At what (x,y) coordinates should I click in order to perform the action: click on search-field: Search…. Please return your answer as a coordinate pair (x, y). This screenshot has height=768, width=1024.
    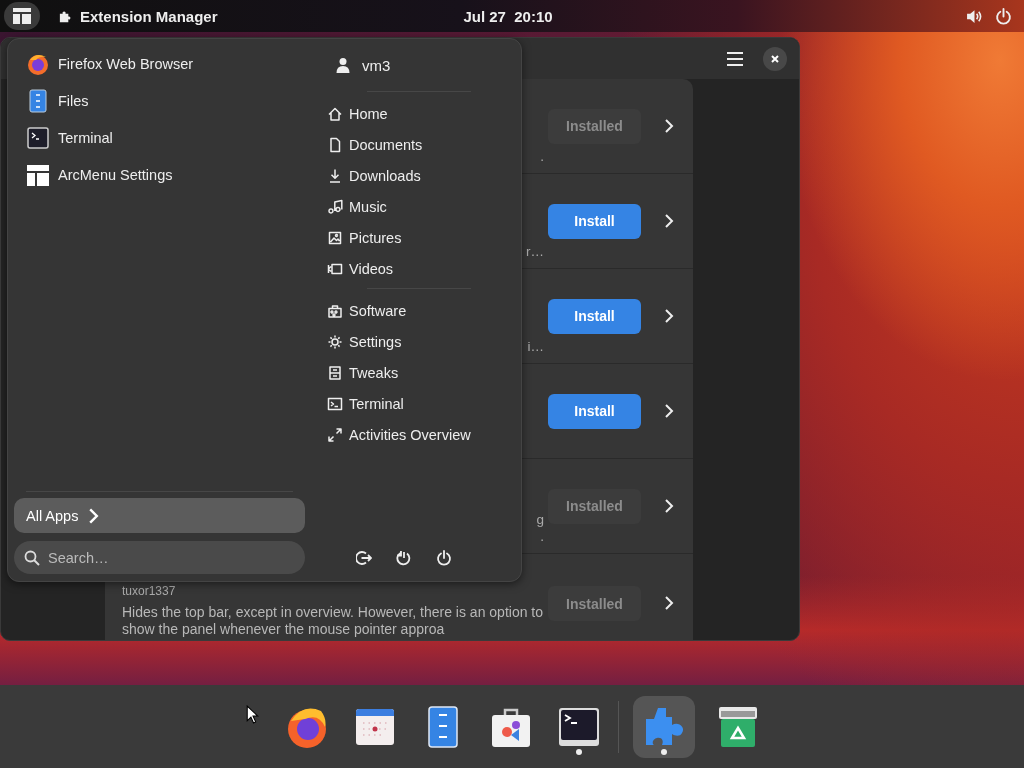
    Looking at the image, I should click on (159, 557).